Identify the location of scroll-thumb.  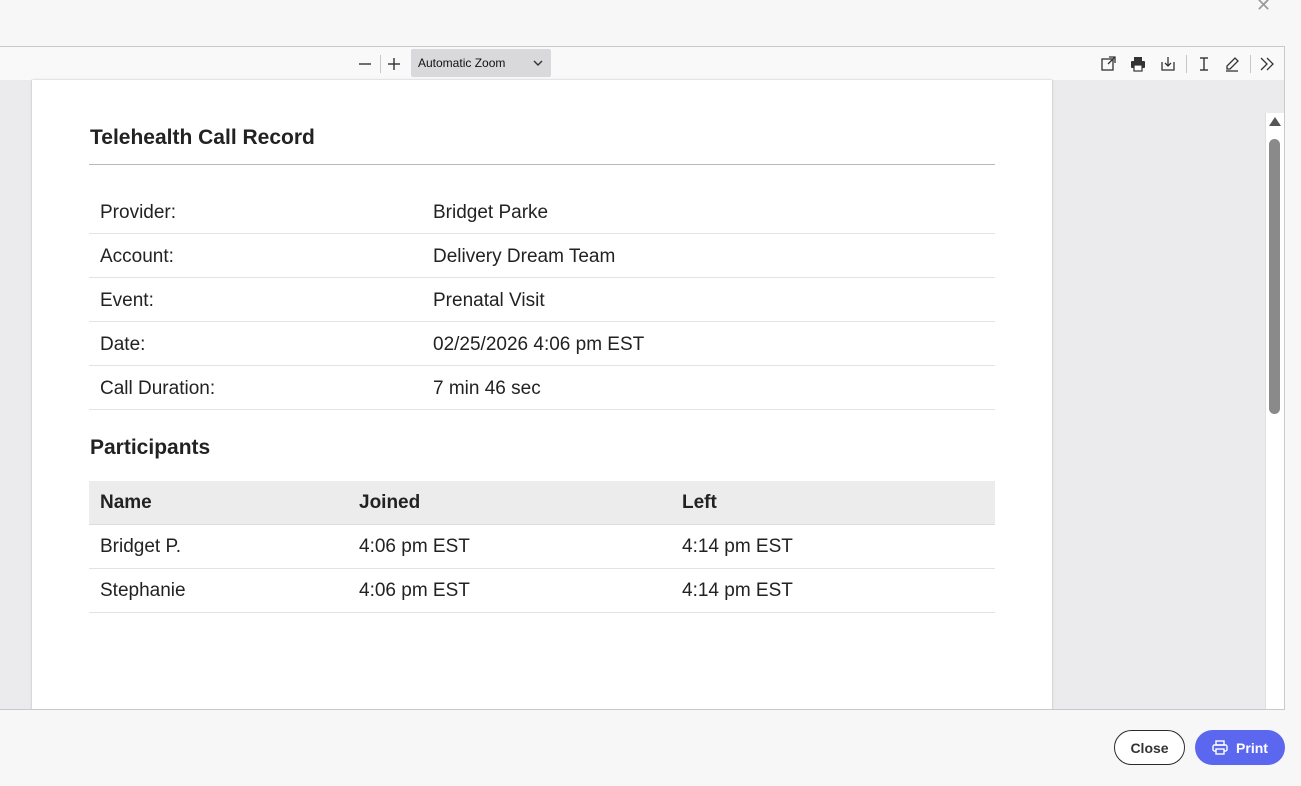
(1274, 276).